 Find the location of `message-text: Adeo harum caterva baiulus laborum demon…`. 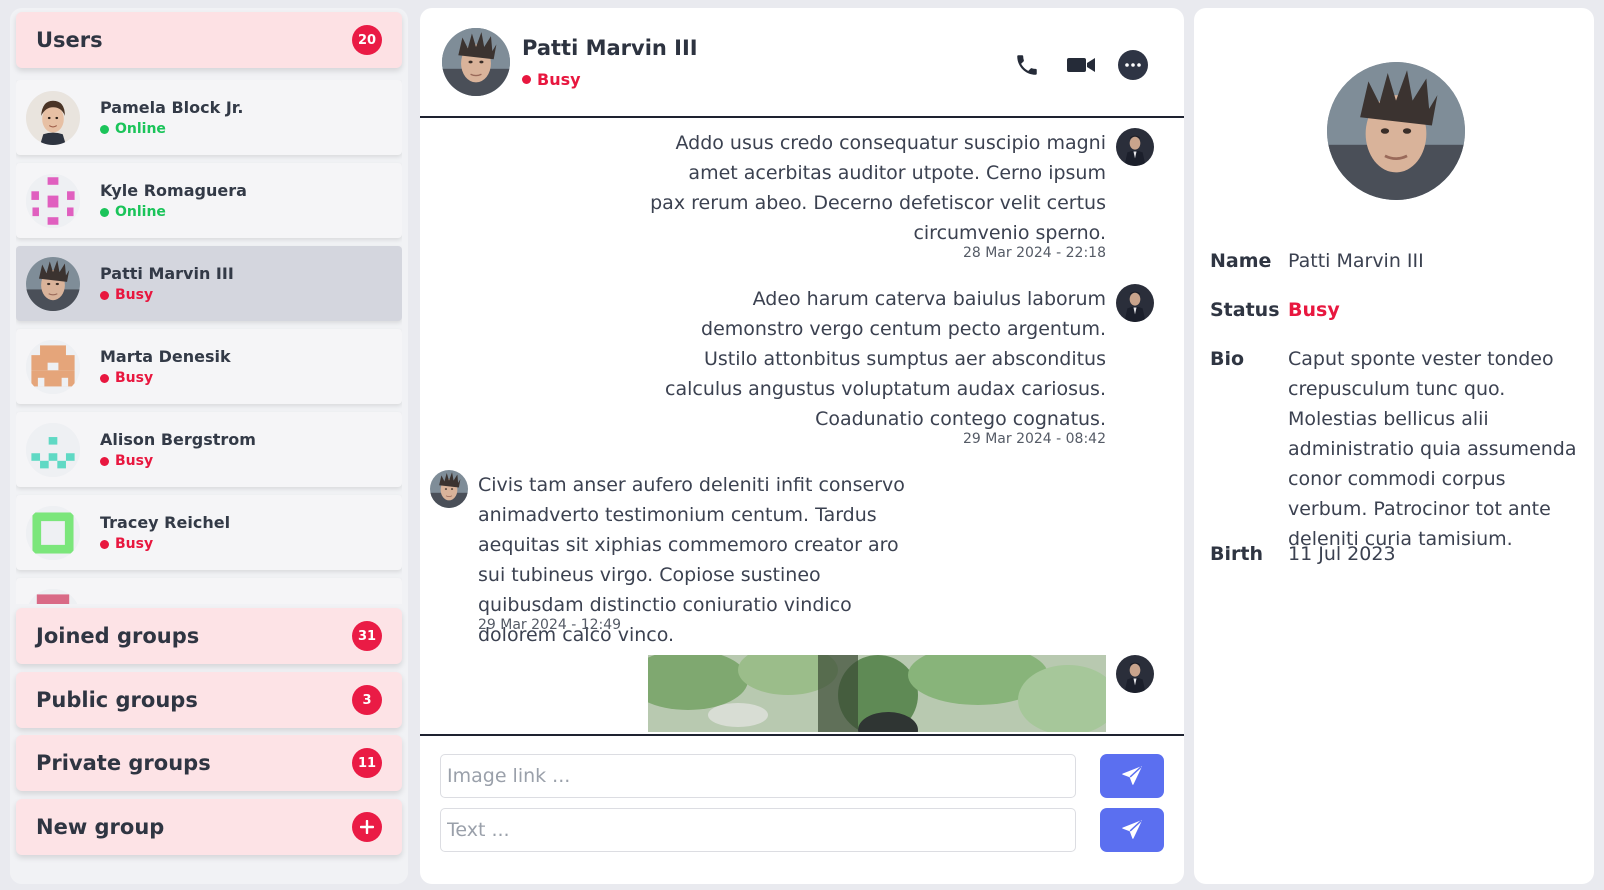

message-text: Adeo harum caterva baiulus laborum demon… is located at coordinates (885, 359).